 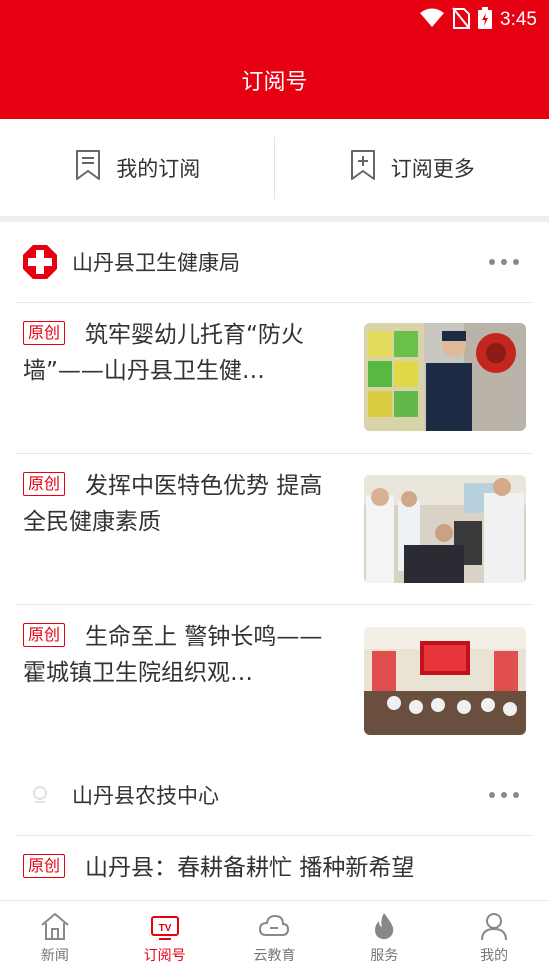 I want to click on subscription-tabs: 我的订阅 订阅更多, so click(x=274, y=167).